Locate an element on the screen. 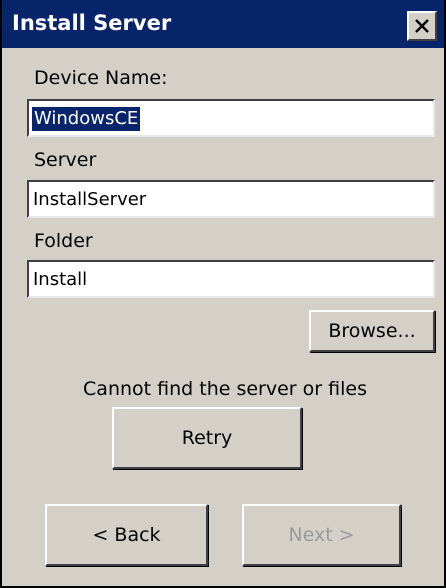  device-name-label: Device Name: is located at coordinates (101, 78).